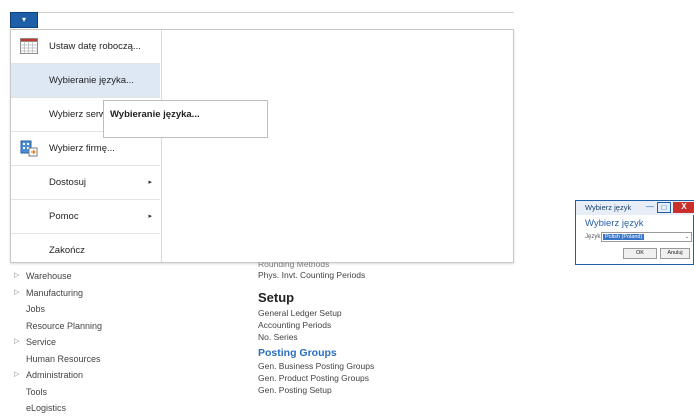 Image resolution: width=694 pixels, height=417 pixels. I want to click on section-heading-posting-groups: Posting Groups, so click(297, 353).